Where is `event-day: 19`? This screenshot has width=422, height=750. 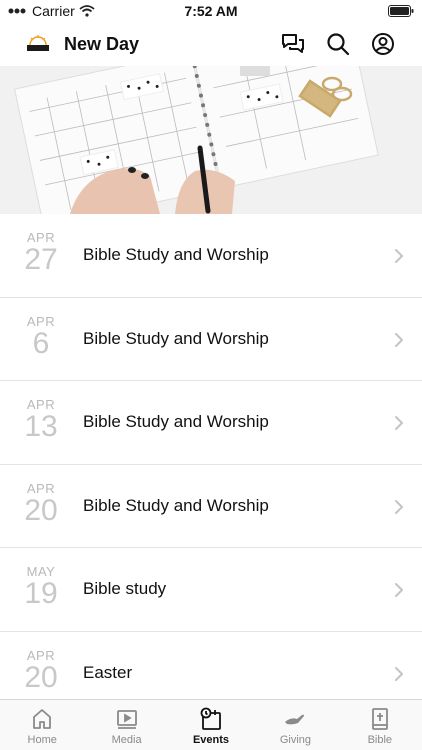
event-day: 19 is located at coordinates (41, 593).